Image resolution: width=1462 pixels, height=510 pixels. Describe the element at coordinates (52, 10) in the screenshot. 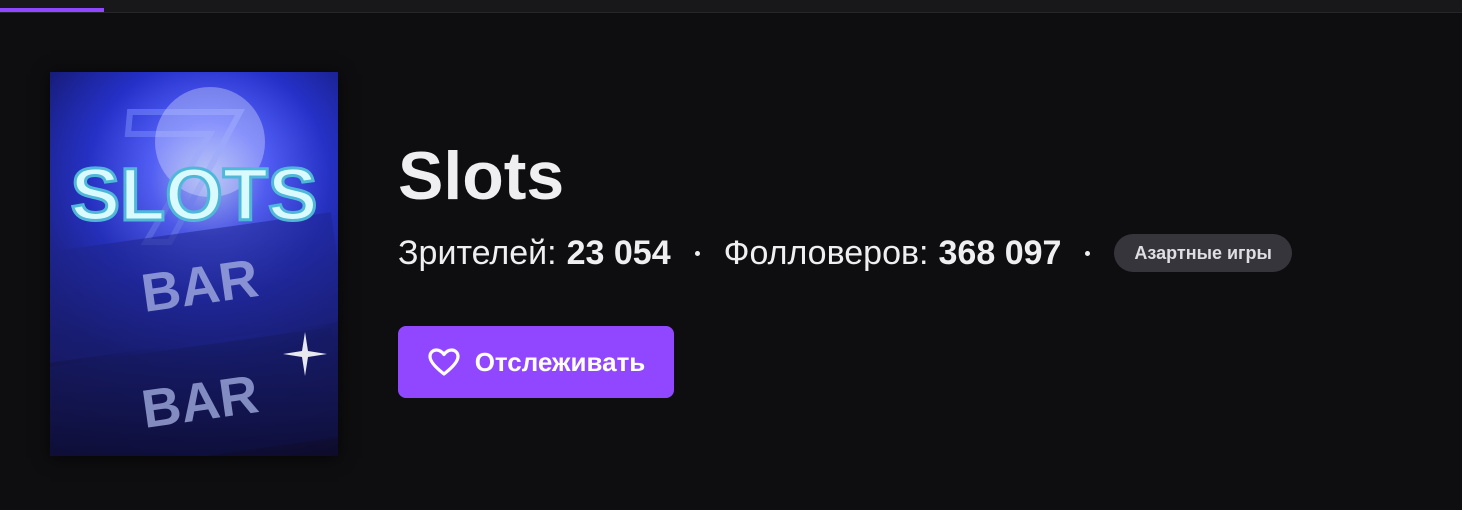

I see `page-load-progress` at that location.